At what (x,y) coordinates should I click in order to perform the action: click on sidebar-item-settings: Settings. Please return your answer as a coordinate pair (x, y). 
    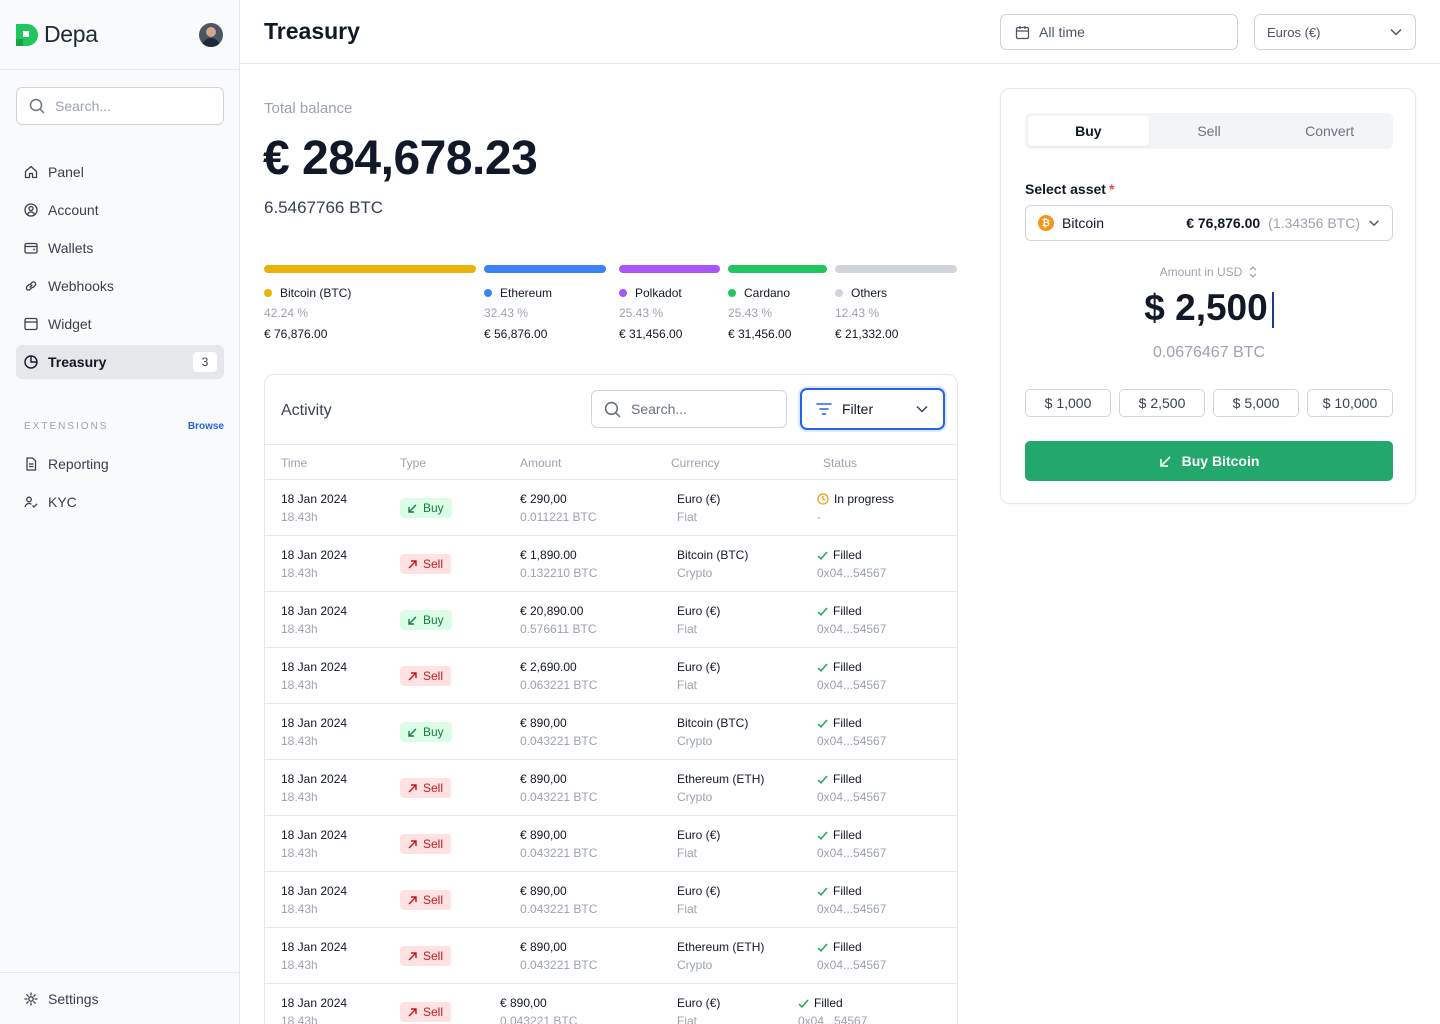
    Looking at the image, I should click on (119, 998).